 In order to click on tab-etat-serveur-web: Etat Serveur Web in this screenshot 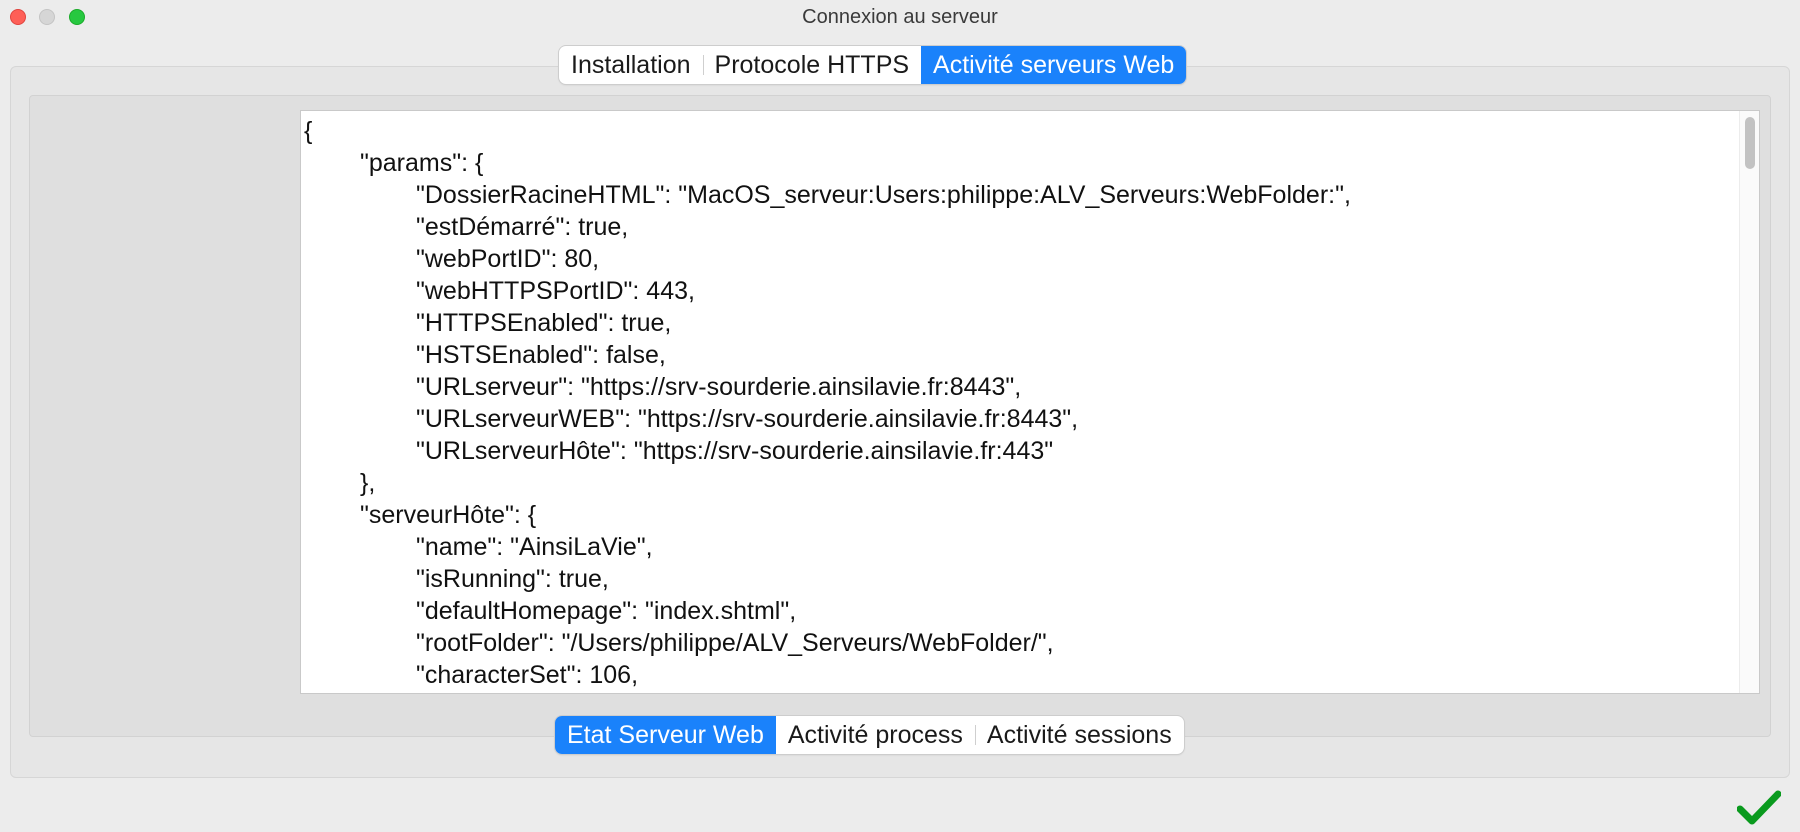, I will do `click(665, 735)`.